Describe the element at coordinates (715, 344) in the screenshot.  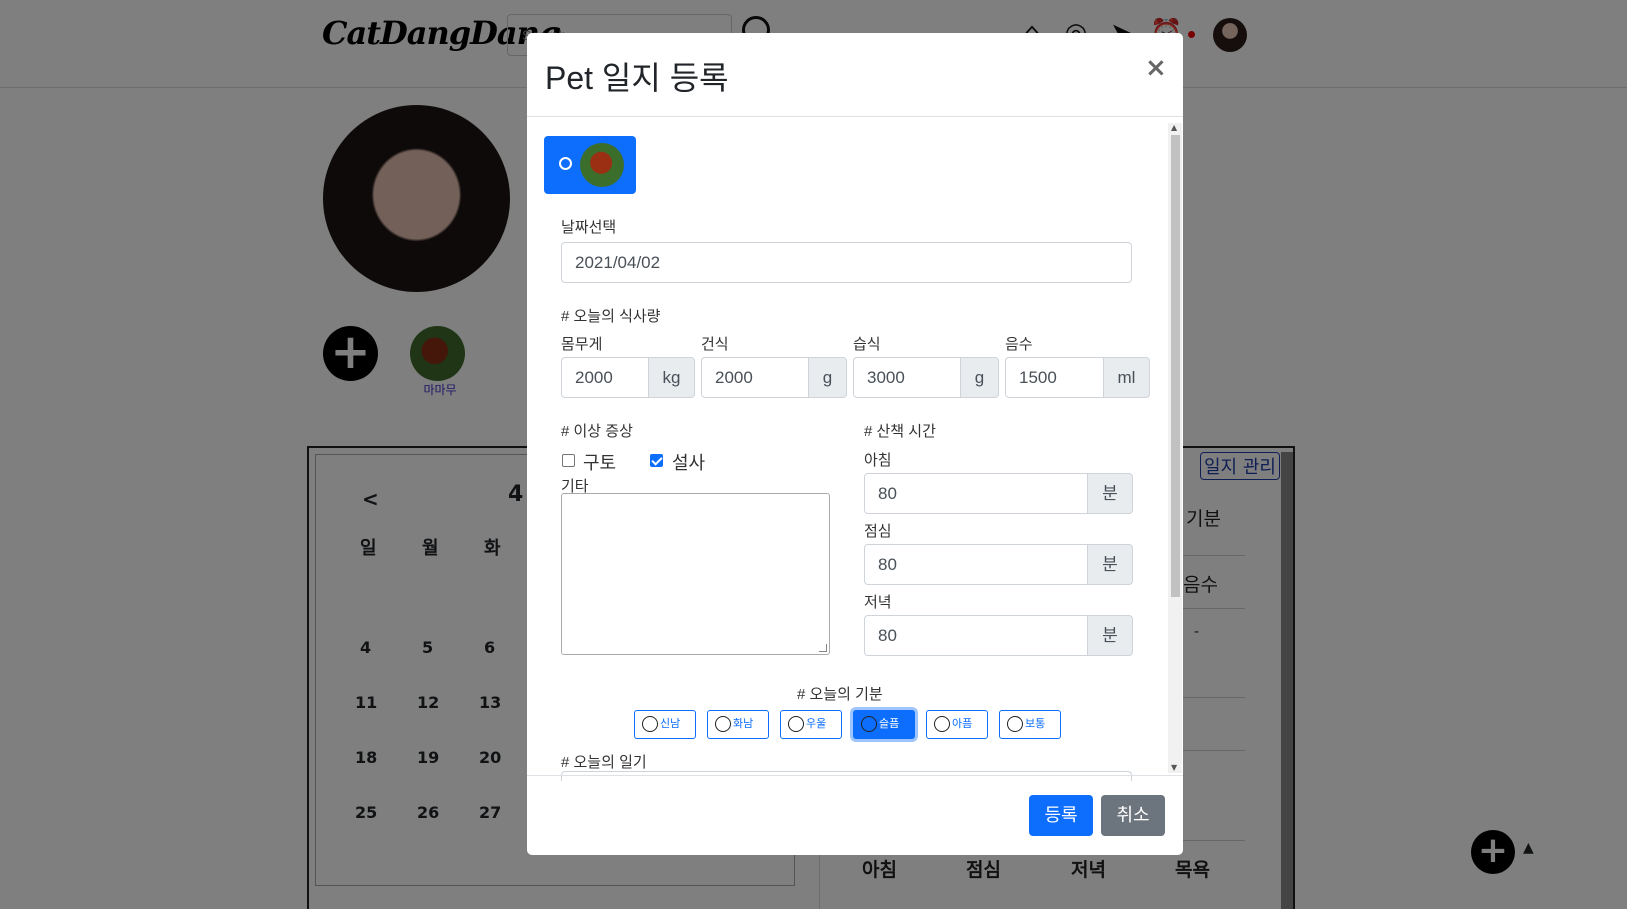
I see `dry-food-label: 건식` at that location.